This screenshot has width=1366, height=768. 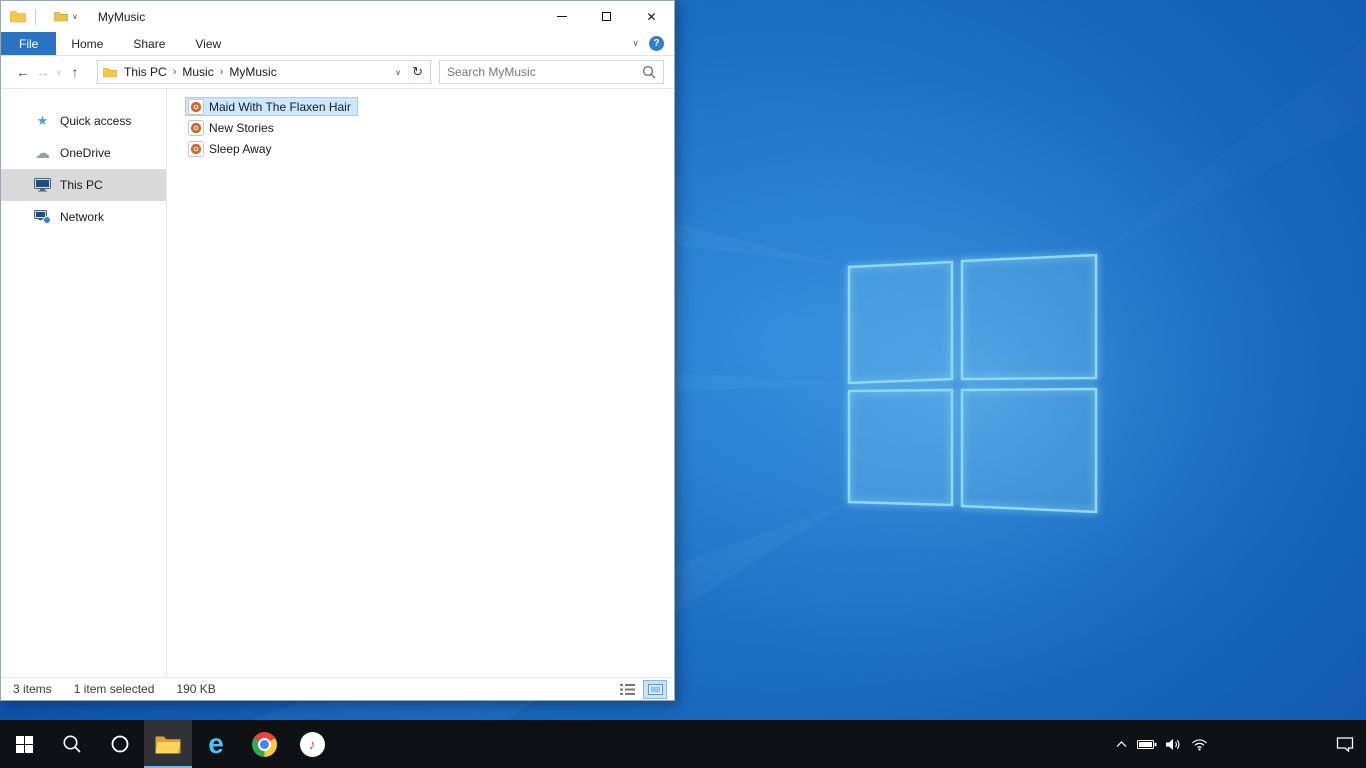 What do you see at coordinates (42, 120) in the screenshot?
I see `star-icon: ★` at bounding box center [42, 120].